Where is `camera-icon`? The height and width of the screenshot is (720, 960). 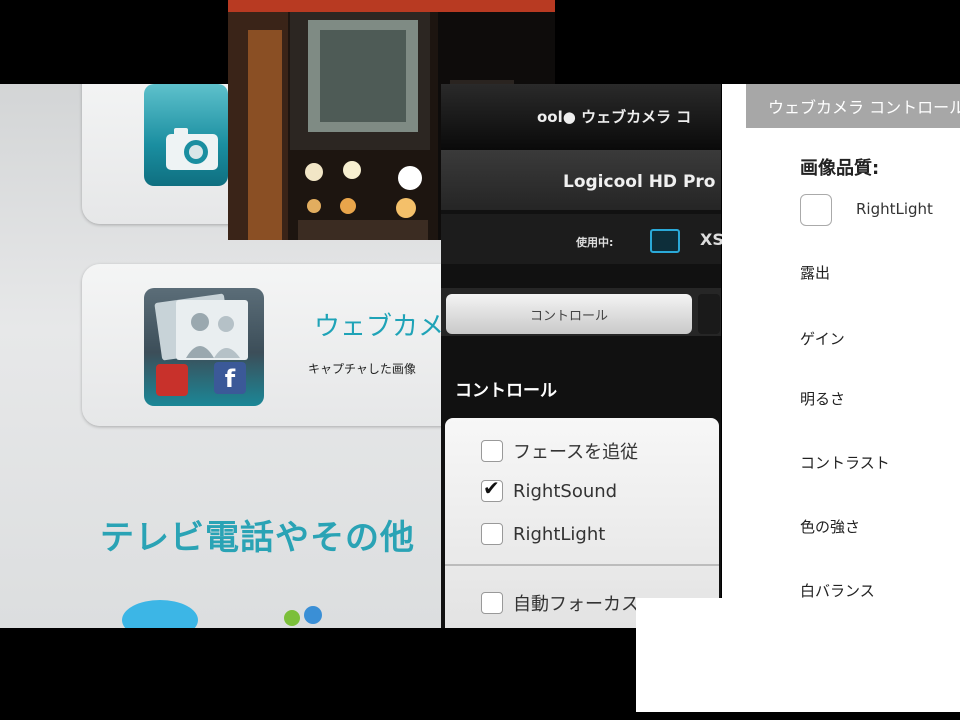 camera-icon is located at coordinates (192, 149).